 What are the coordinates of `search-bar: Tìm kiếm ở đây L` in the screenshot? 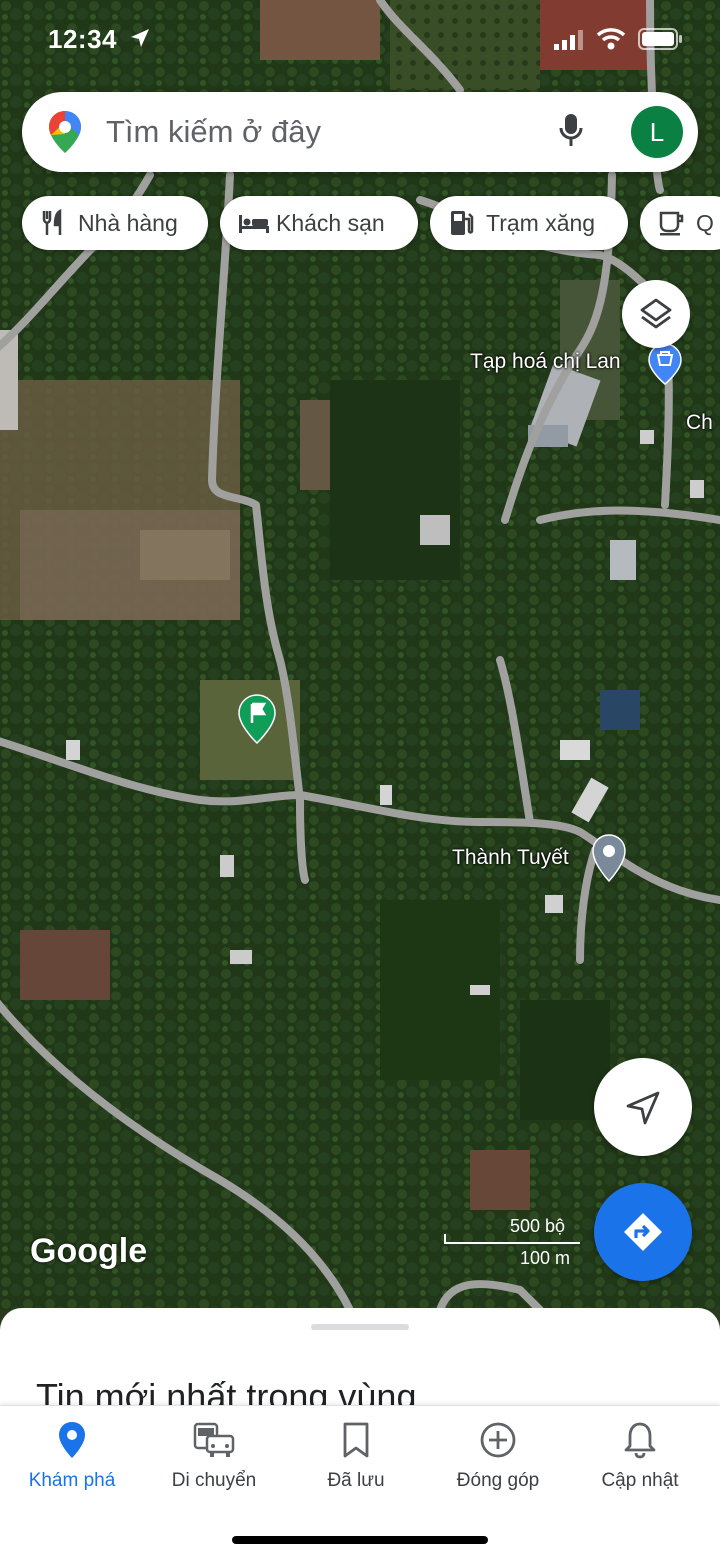 It's located at (360, 132).